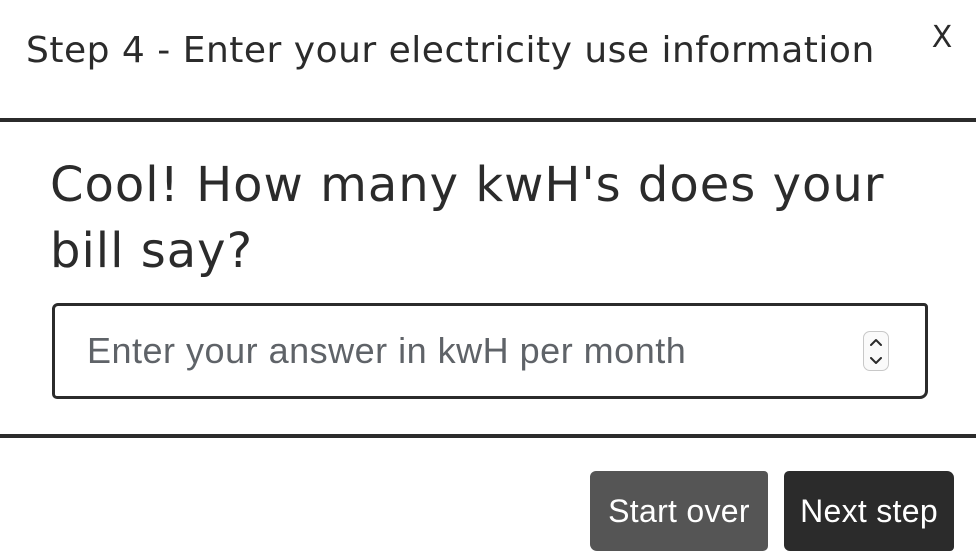 The image size is (976, 556). I want to click on start-over-button: Start over, so click(679, 511).